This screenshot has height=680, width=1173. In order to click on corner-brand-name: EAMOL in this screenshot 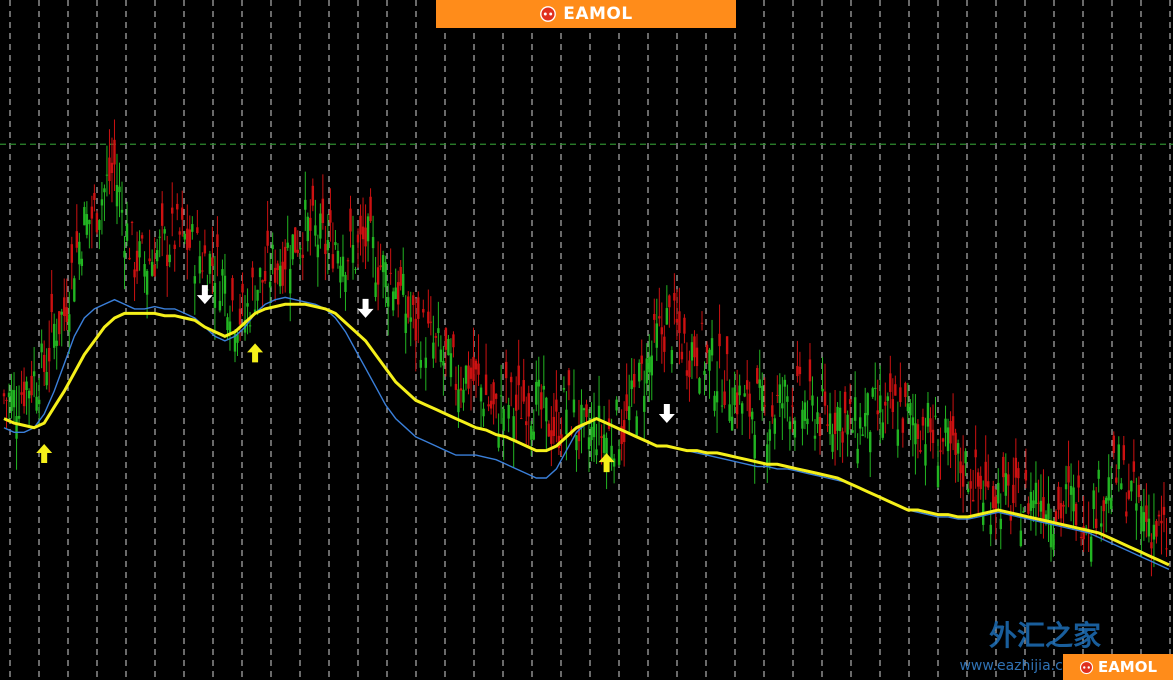, I will do `click(1127, 667)`.